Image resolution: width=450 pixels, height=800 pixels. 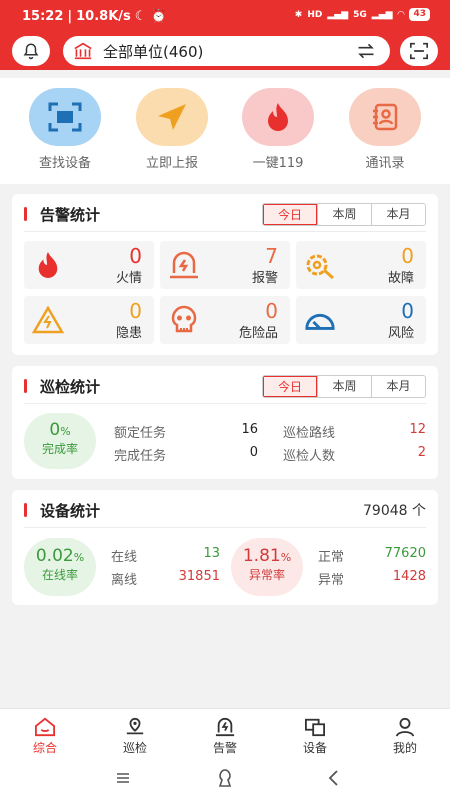 I want to click on online-rate-value: 0.02, so click(x=54, y=556).